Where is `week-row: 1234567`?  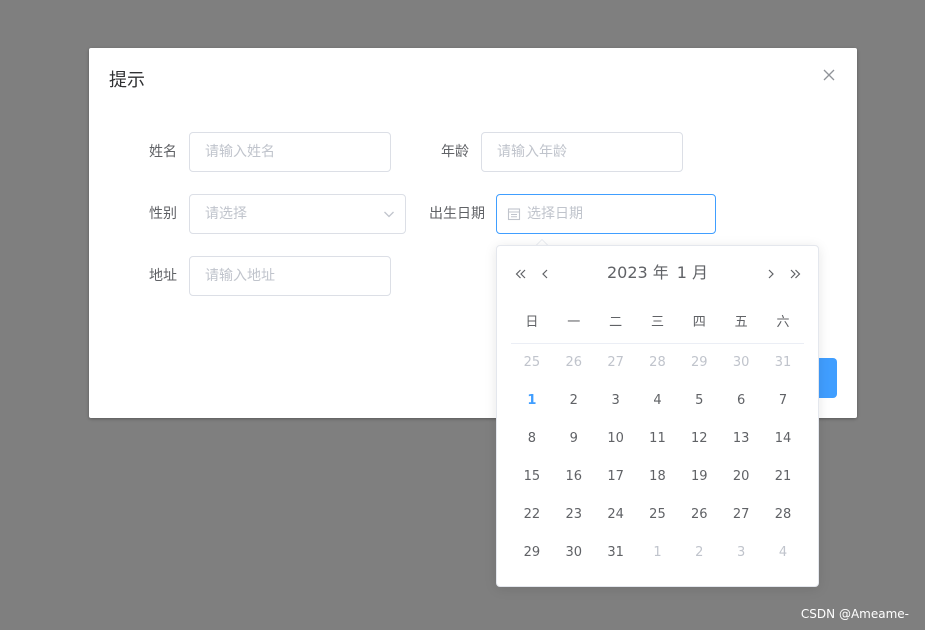 week-row: 1234567 is located at coordinates (657, 410).